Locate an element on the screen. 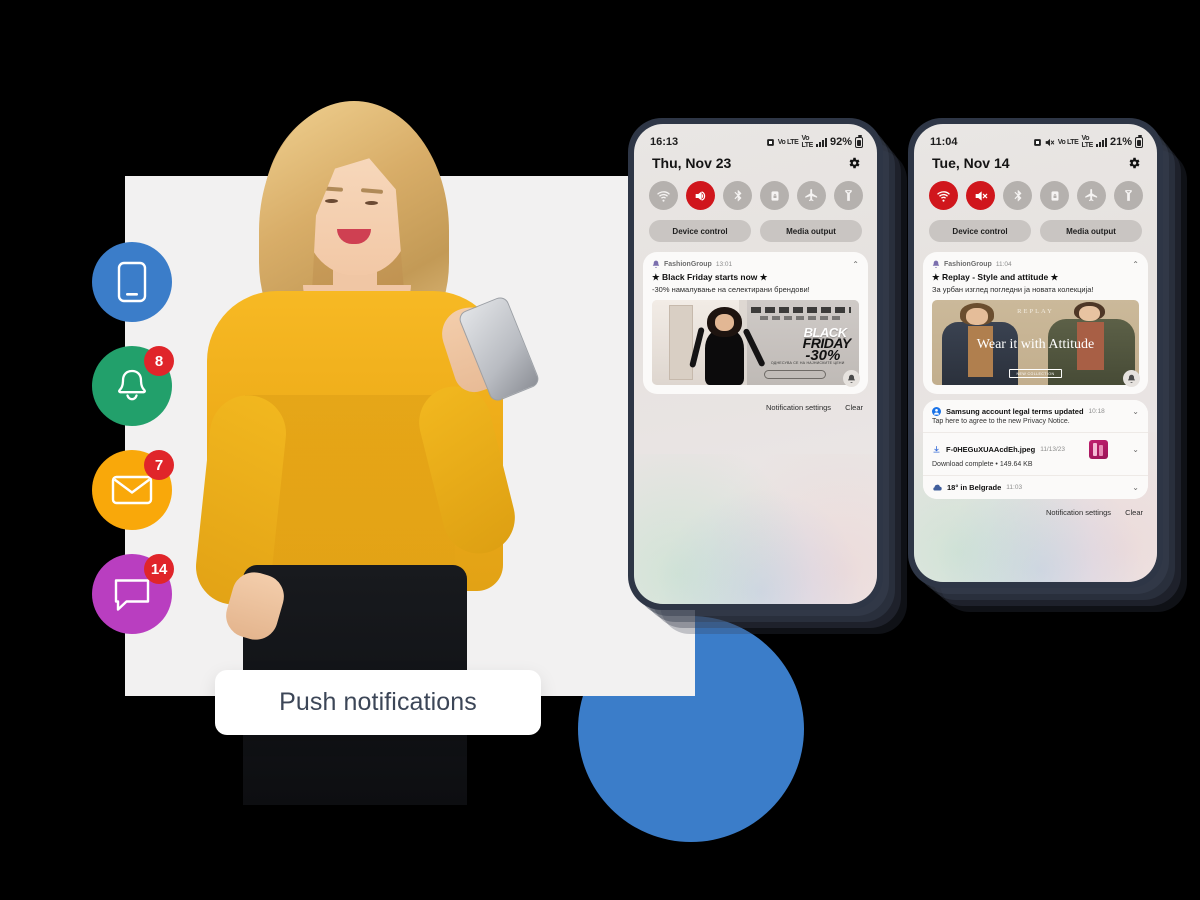  notification-time: 11:04 is located at coordinates (1003, 264).